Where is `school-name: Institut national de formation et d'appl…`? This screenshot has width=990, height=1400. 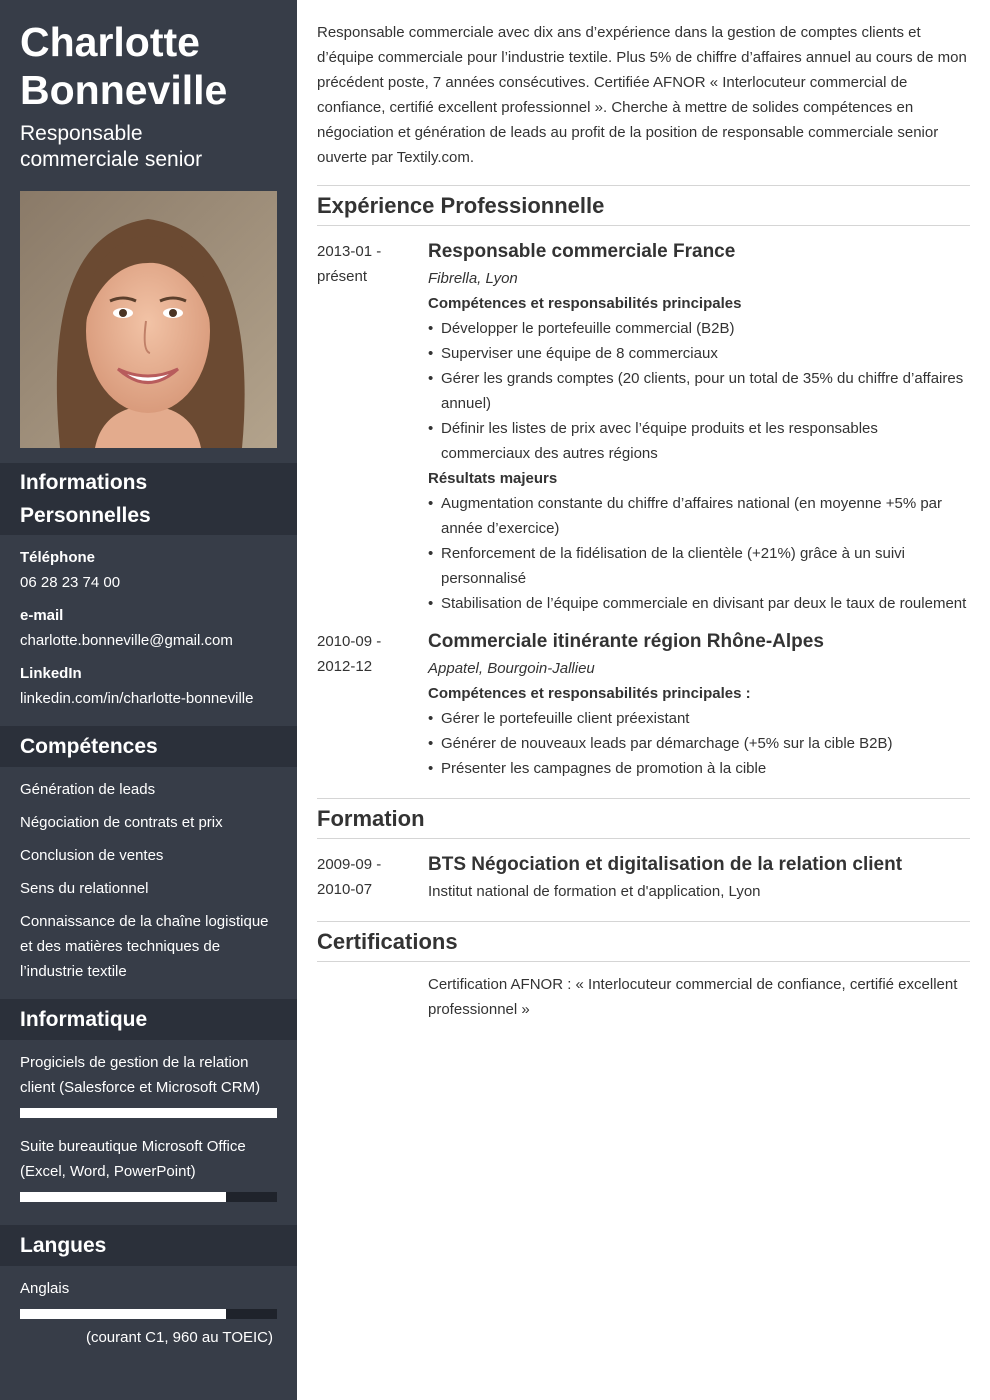 school-name: Institut national de formation et d'appl… is located at coordinates (594, 891).